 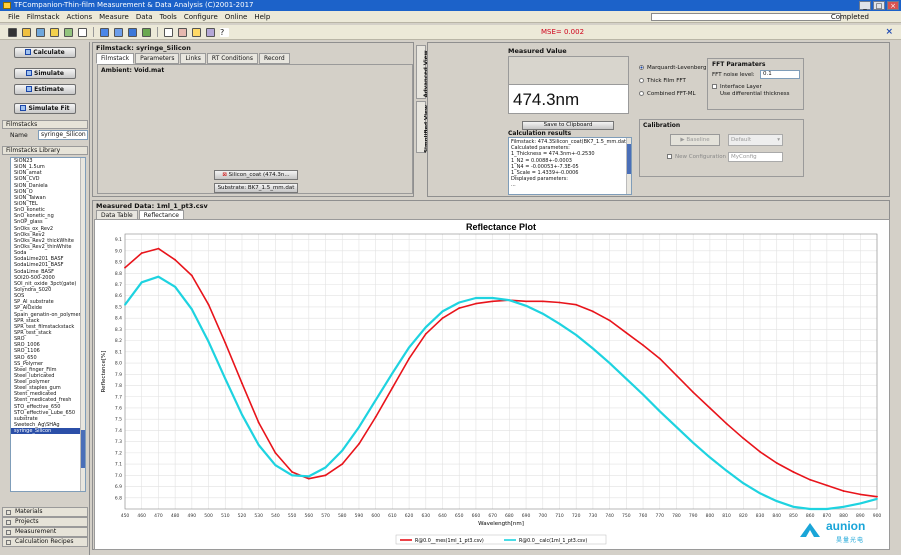 I want to click on simulate-button: Simulate, so click(x=45, y=73).